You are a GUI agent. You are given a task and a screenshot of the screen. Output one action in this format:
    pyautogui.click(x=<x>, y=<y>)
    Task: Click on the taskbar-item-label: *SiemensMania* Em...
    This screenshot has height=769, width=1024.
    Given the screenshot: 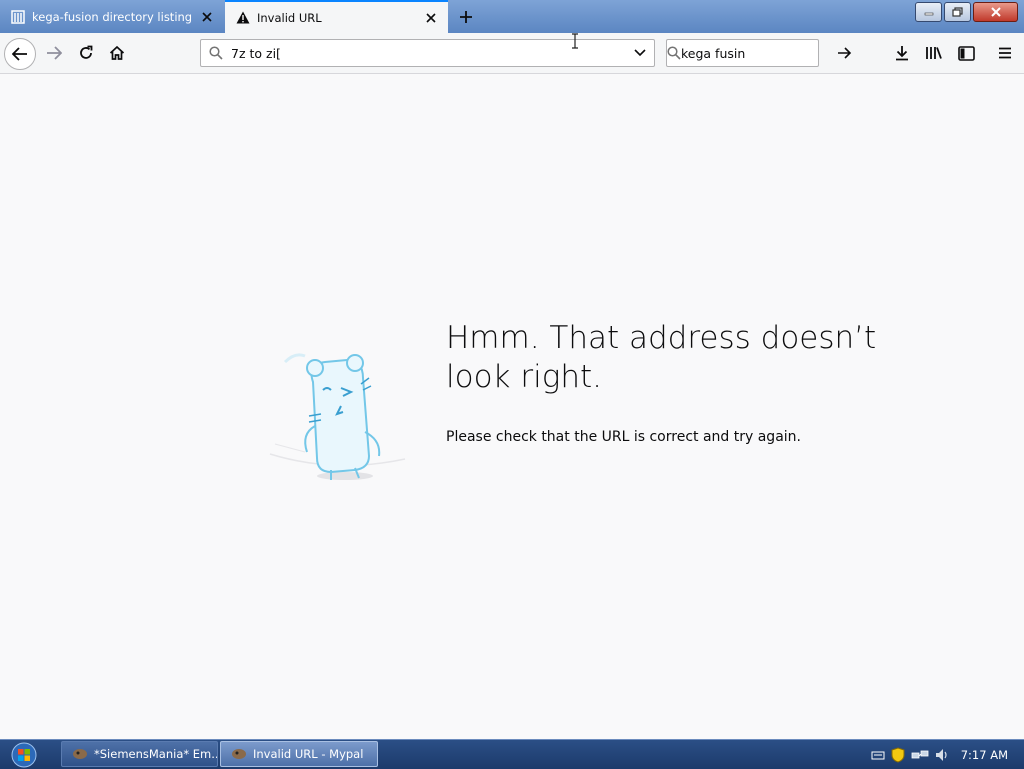 What is the action you would take?
    pyautogui.click(x=156, y=754)
    